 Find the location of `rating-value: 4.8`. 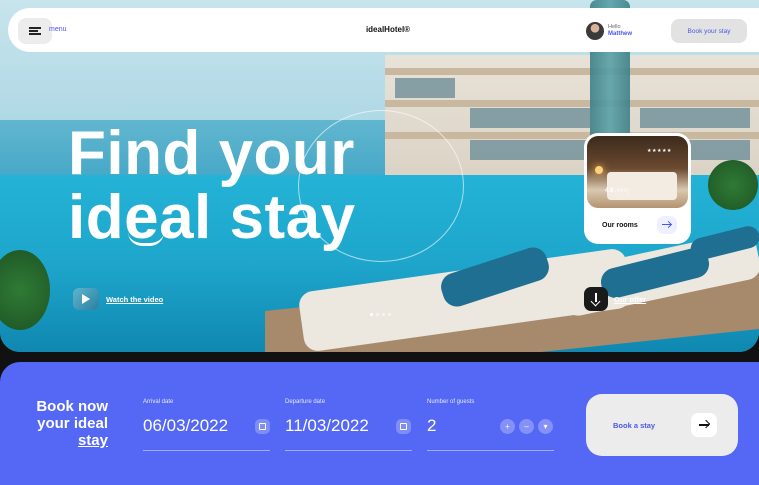

rating-value: 4.8 is located at coordinates (609, 191).